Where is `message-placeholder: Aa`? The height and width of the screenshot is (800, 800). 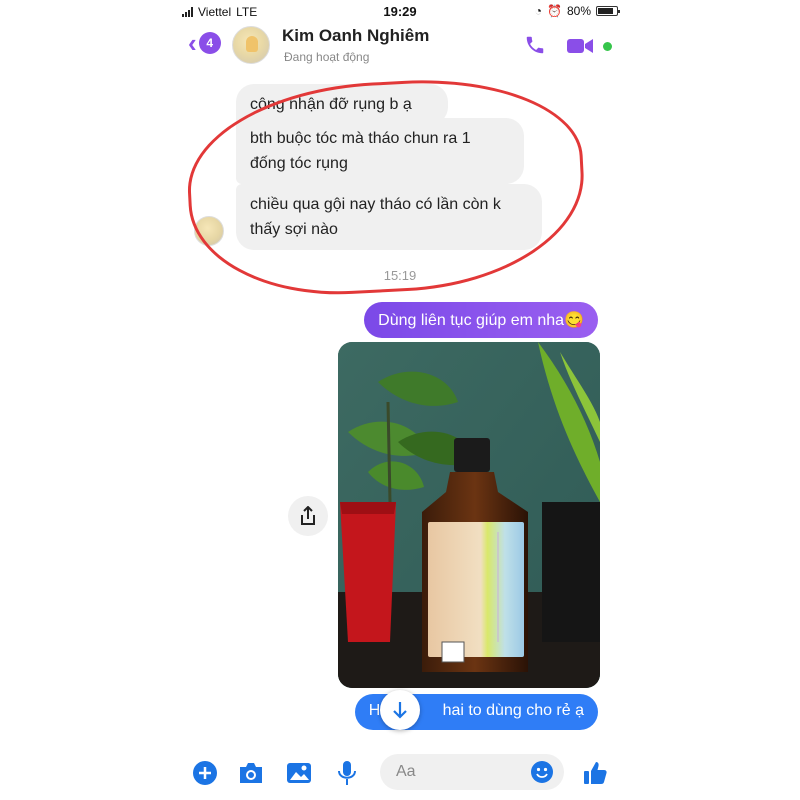
message-placeholder: Aa is located at coordinates (406, 771).